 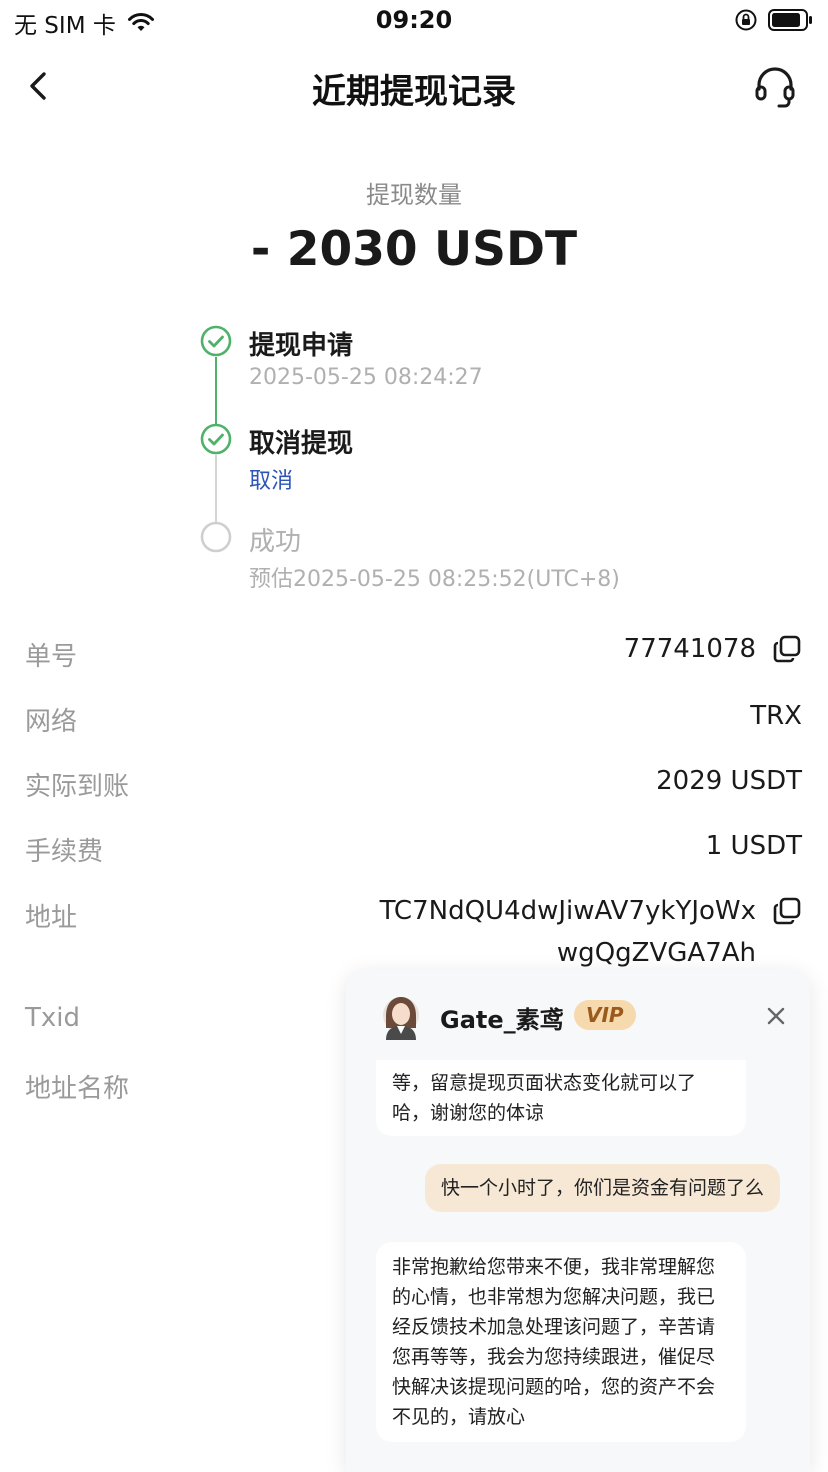 I want to click on vip-badge: VIP, so click(x=605, y=1015).